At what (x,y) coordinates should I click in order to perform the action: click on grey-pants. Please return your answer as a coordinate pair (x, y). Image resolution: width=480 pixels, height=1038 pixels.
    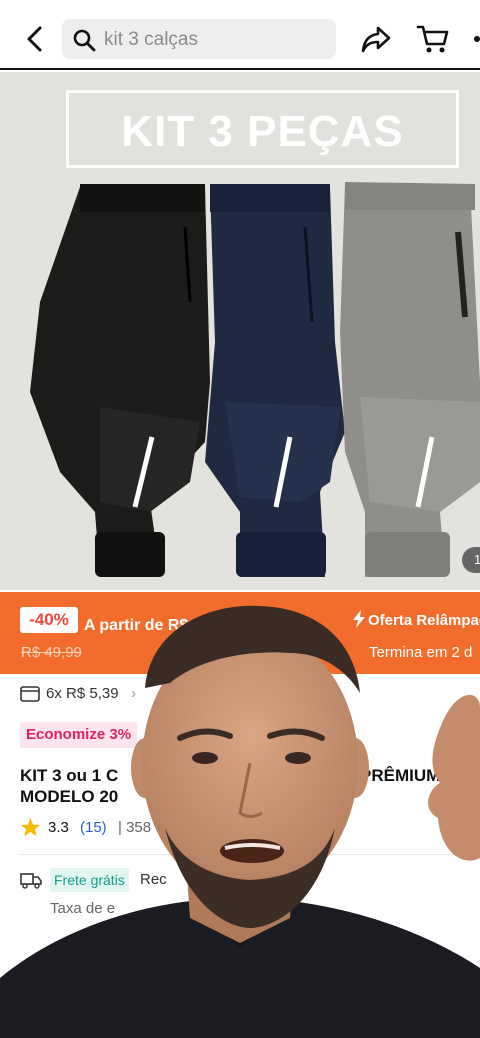
    Looking at the image, I should click on (410, 379).